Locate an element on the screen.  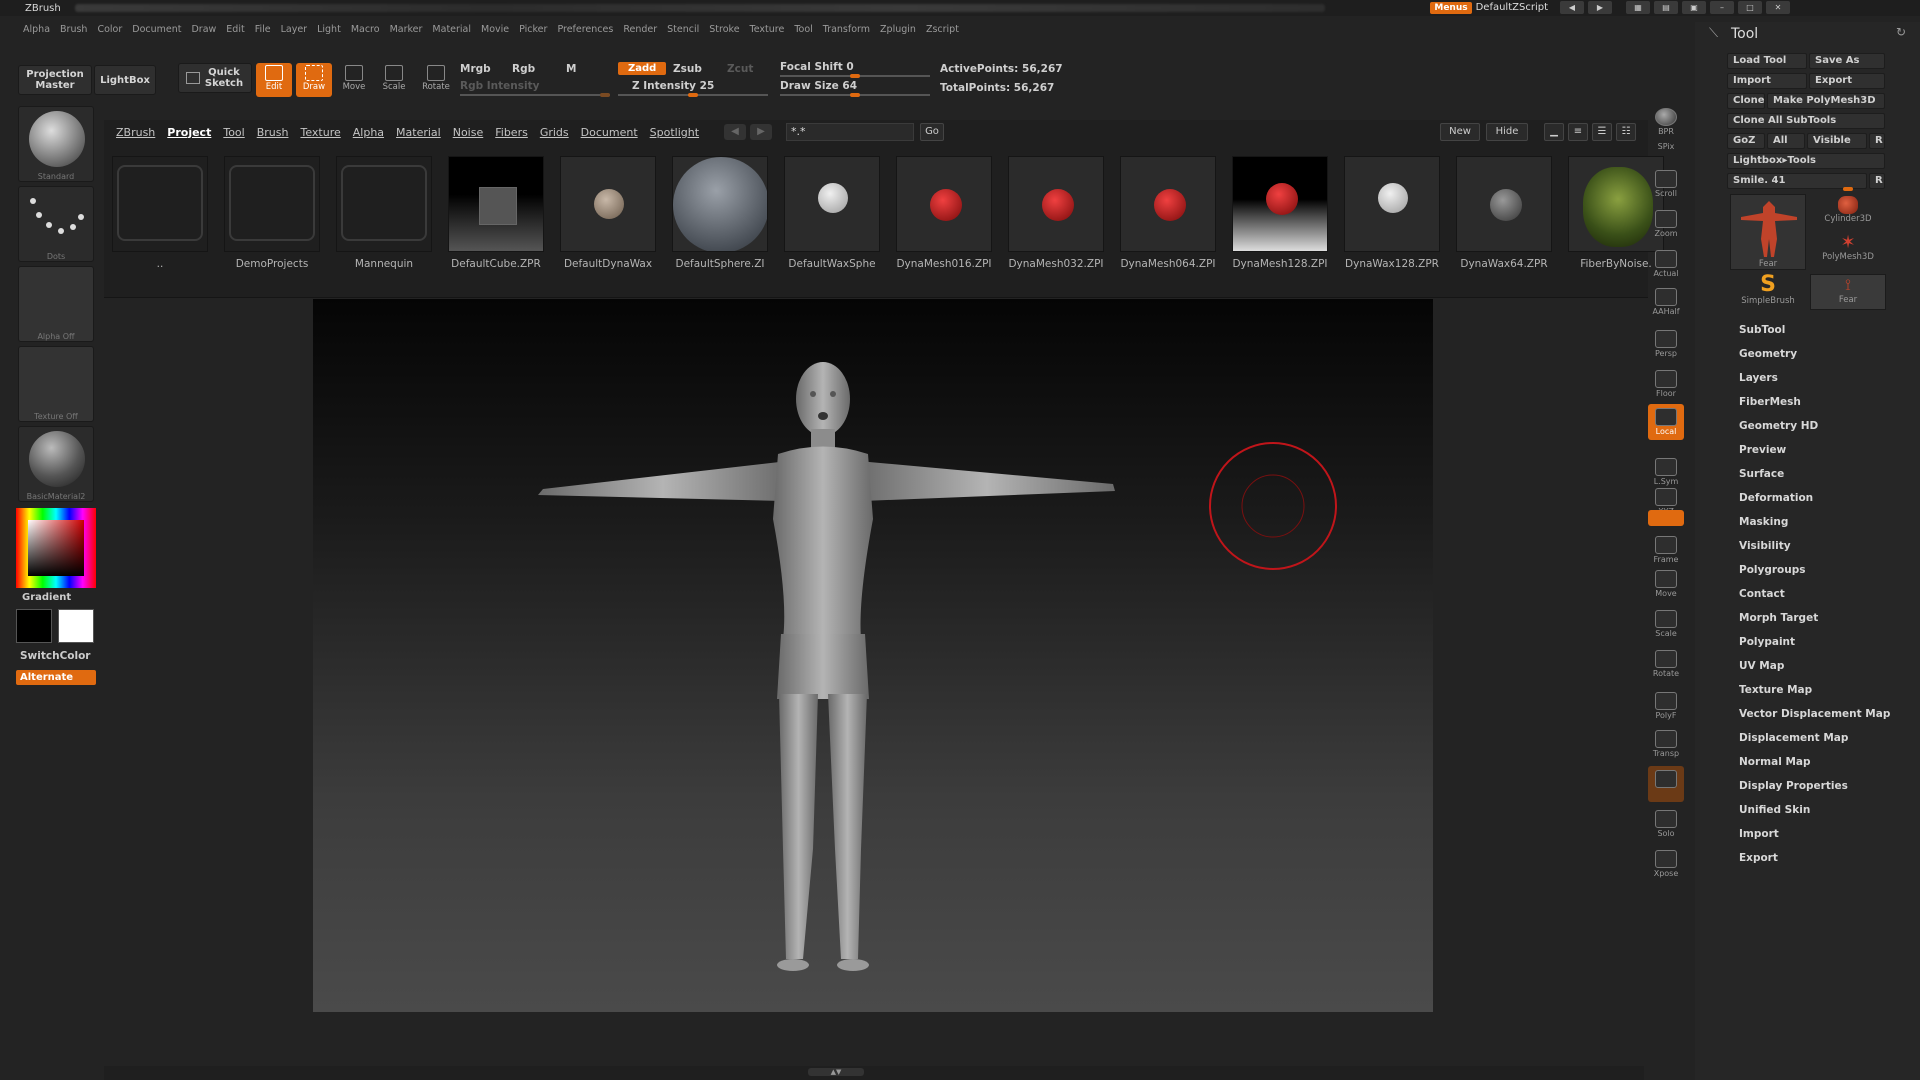
lightbox-item: DynaMesh128.ZPI is located at coordinates (1280, 213).